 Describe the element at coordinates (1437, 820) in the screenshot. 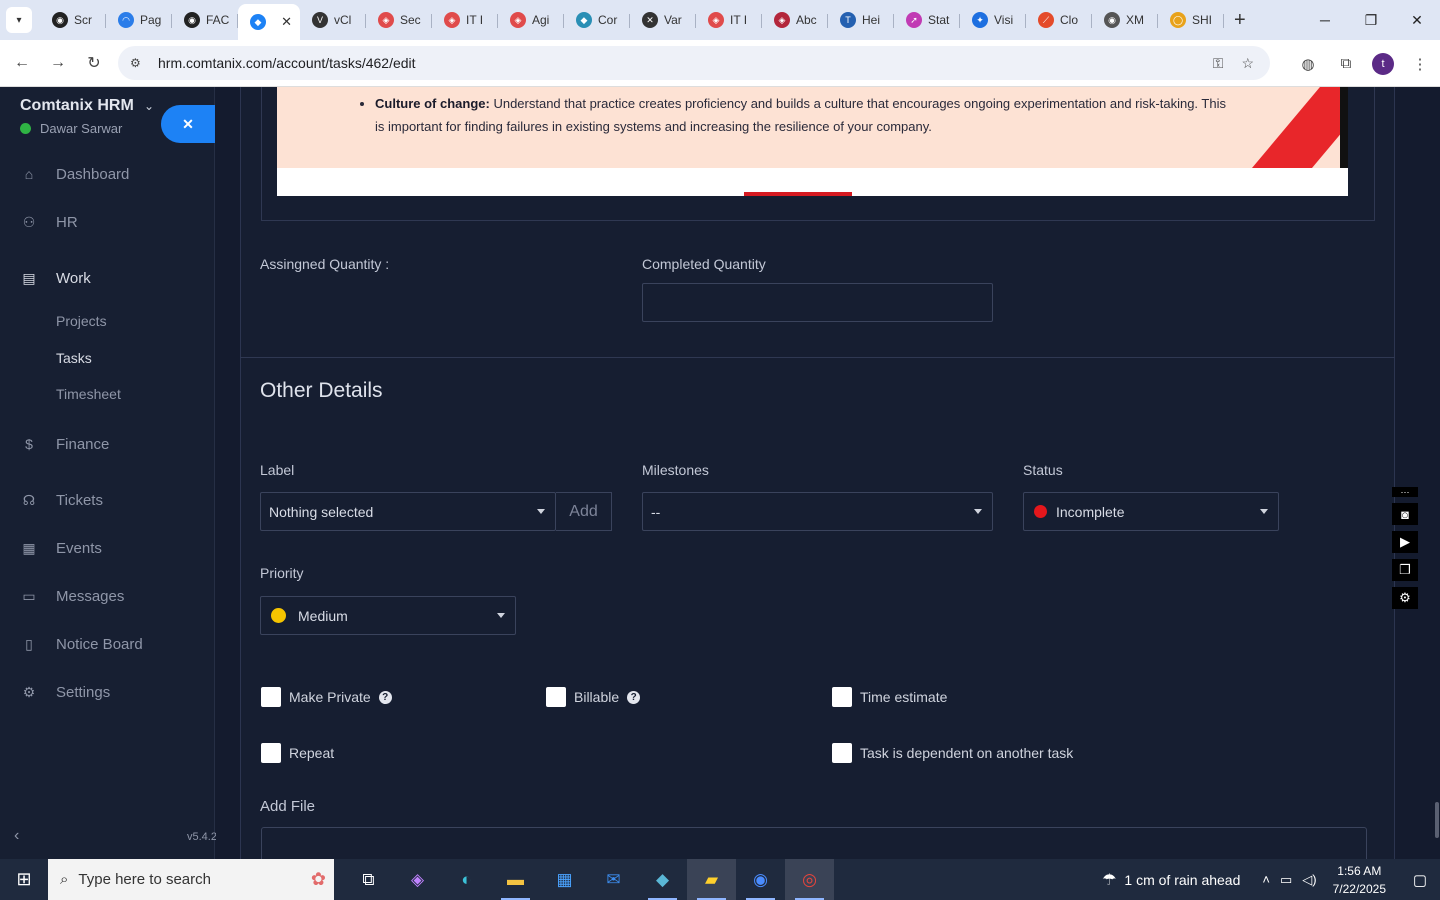

I see `scrollbar-thumb` at that location.